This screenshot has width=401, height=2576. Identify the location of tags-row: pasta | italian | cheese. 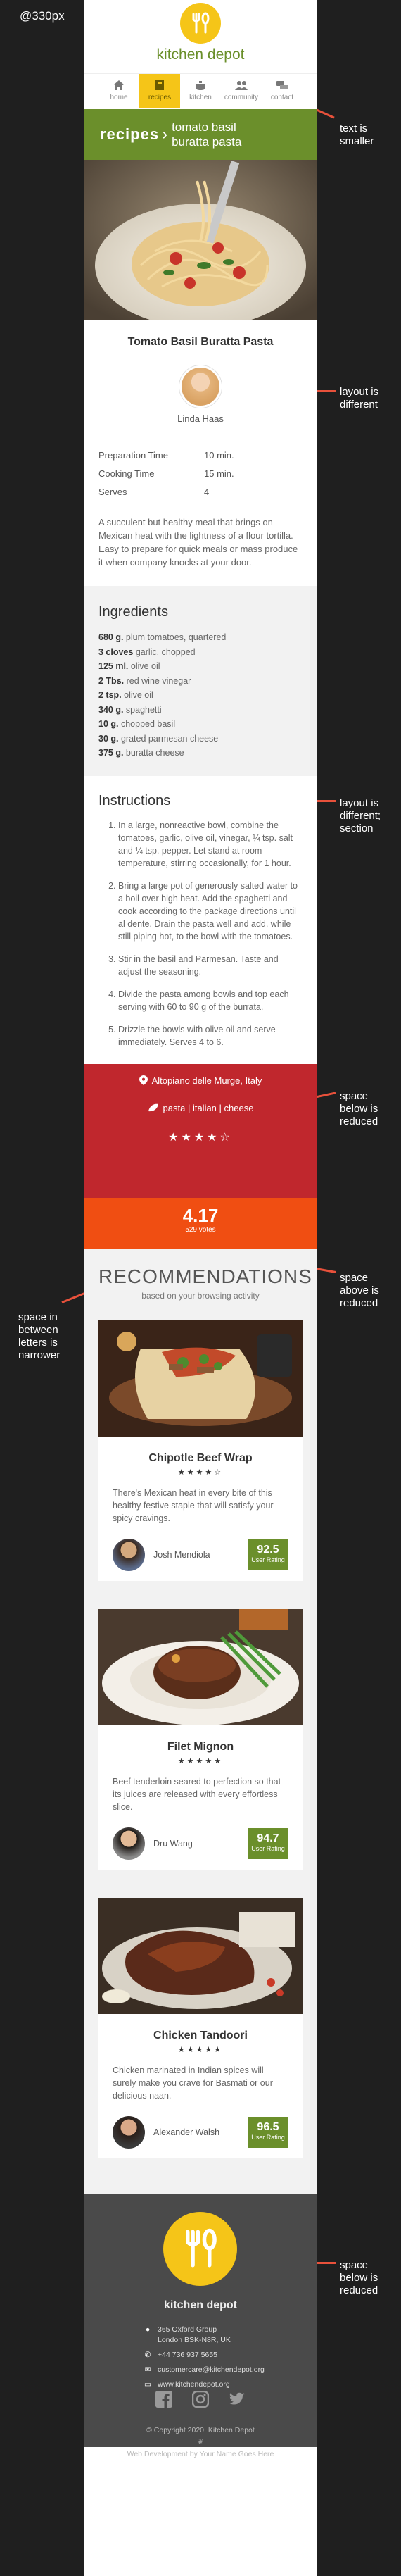
(200, 1108).